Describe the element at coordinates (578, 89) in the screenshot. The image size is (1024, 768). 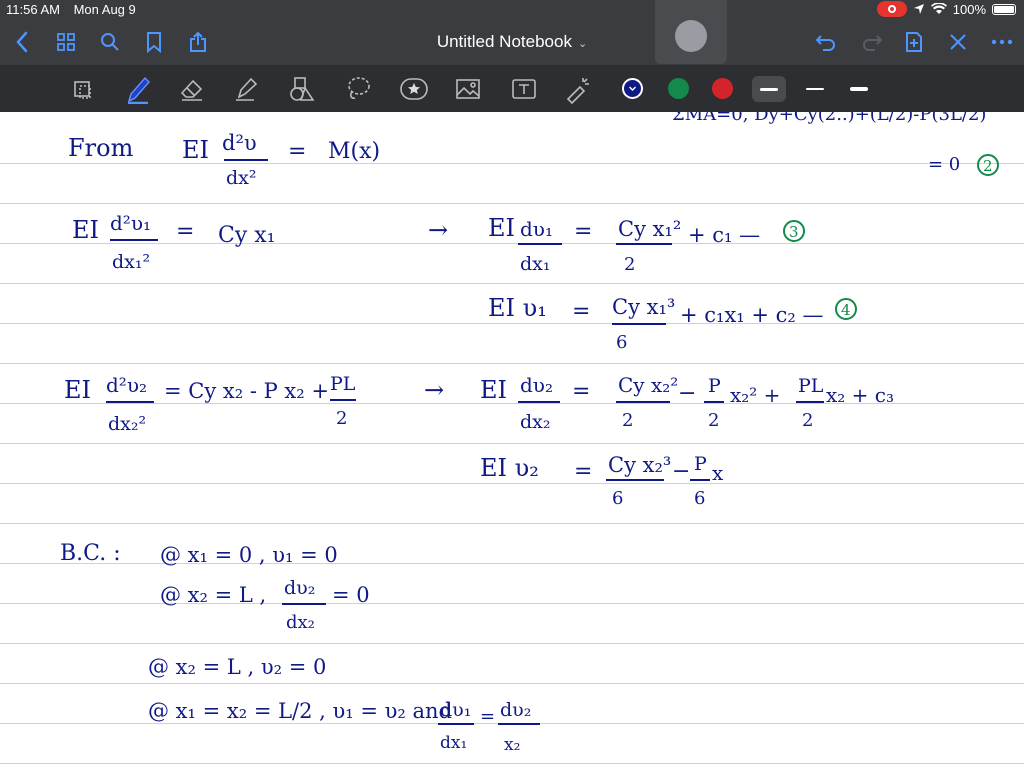
I see `laser-pointer-icon` at that location.